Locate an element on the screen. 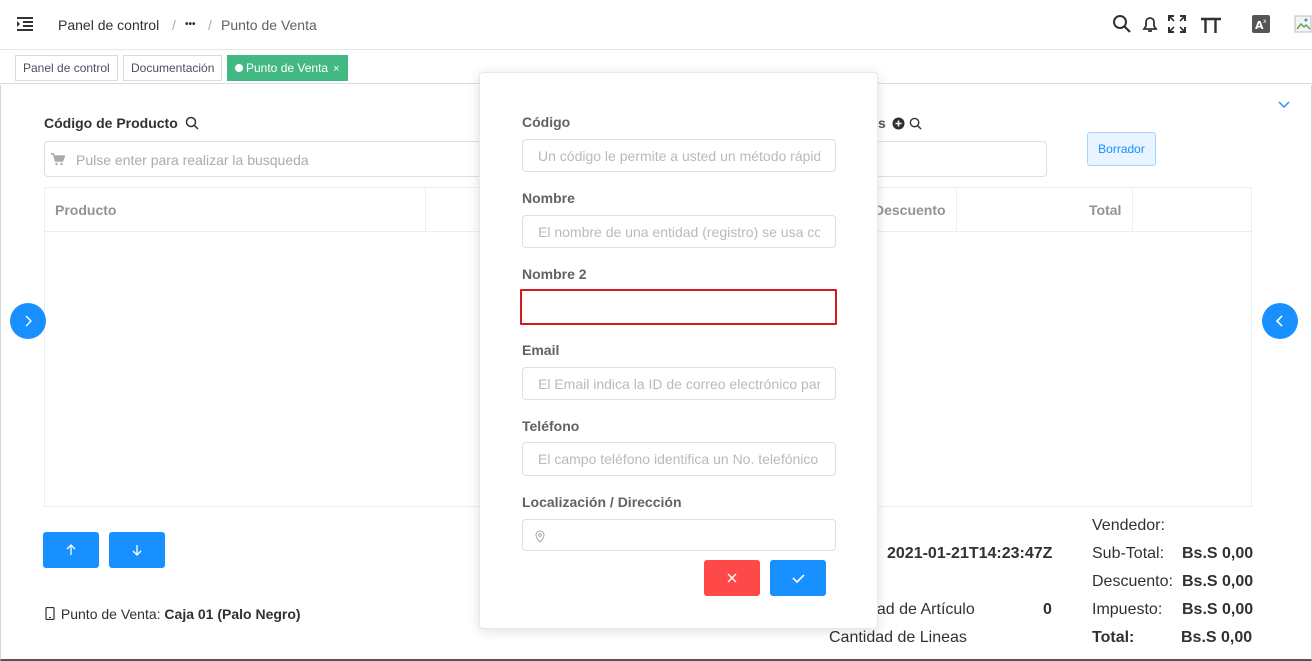 The image size is (1312, 661). expand-right-button is located at coordinates (1280, 321).